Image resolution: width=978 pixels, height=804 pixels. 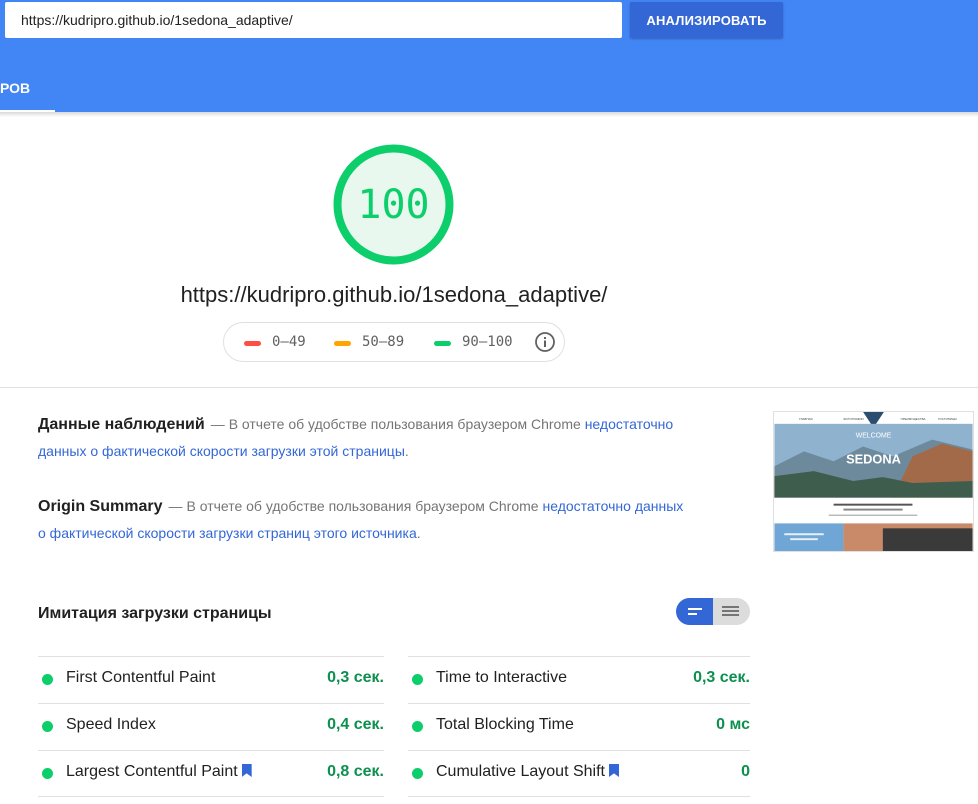 I want to click on analyze-button: АНАЛИЗИРОВАТЬ, so click(x=706, y=20).